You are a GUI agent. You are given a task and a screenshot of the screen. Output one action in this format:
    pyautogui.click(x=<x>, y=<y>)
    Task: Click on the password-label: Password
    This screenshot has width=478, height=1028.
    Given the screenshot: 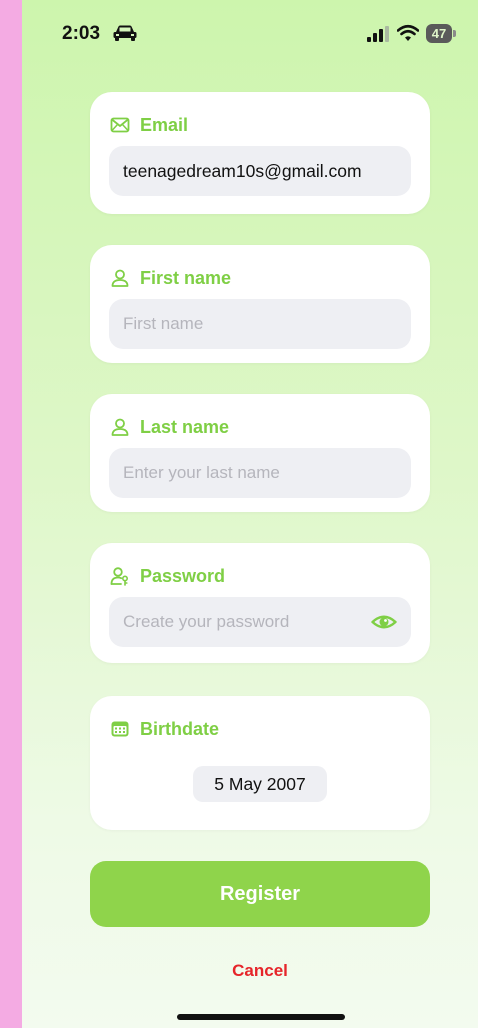 What is the action you would take?
    pyautogui.click(x=167, y=576)
    